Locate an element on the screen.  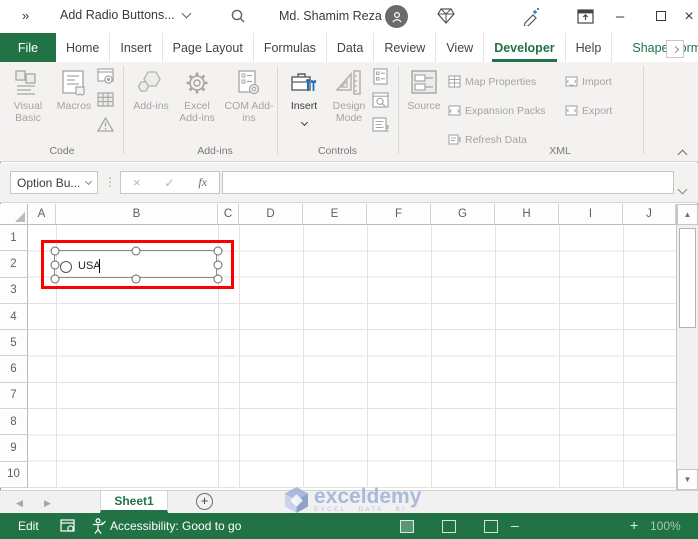
insert-function-button: fx is located at coordinates (202, 182).